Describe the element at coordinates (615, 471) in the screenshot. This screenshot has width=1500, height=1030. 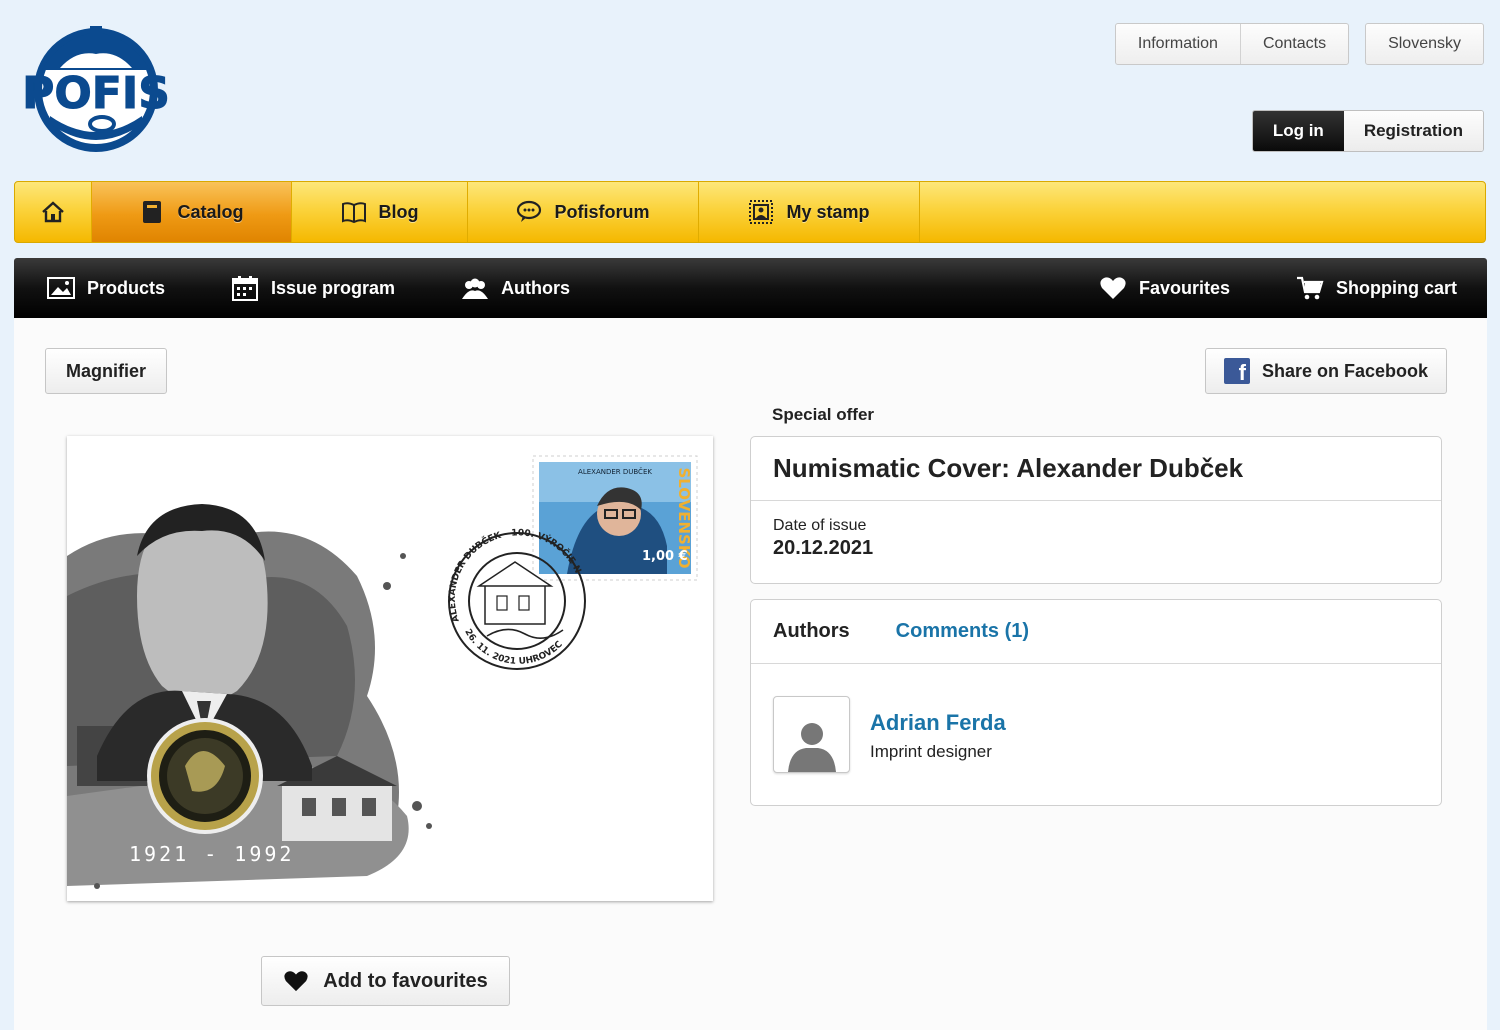
I see `svg-text: ALEXANDER DUBČEK` at that location.